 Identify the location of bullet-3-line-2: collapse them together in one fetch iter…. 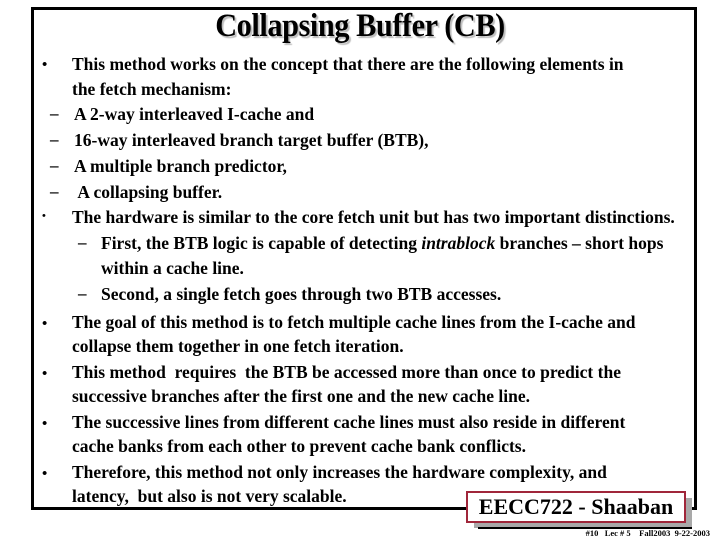
(238, 346).